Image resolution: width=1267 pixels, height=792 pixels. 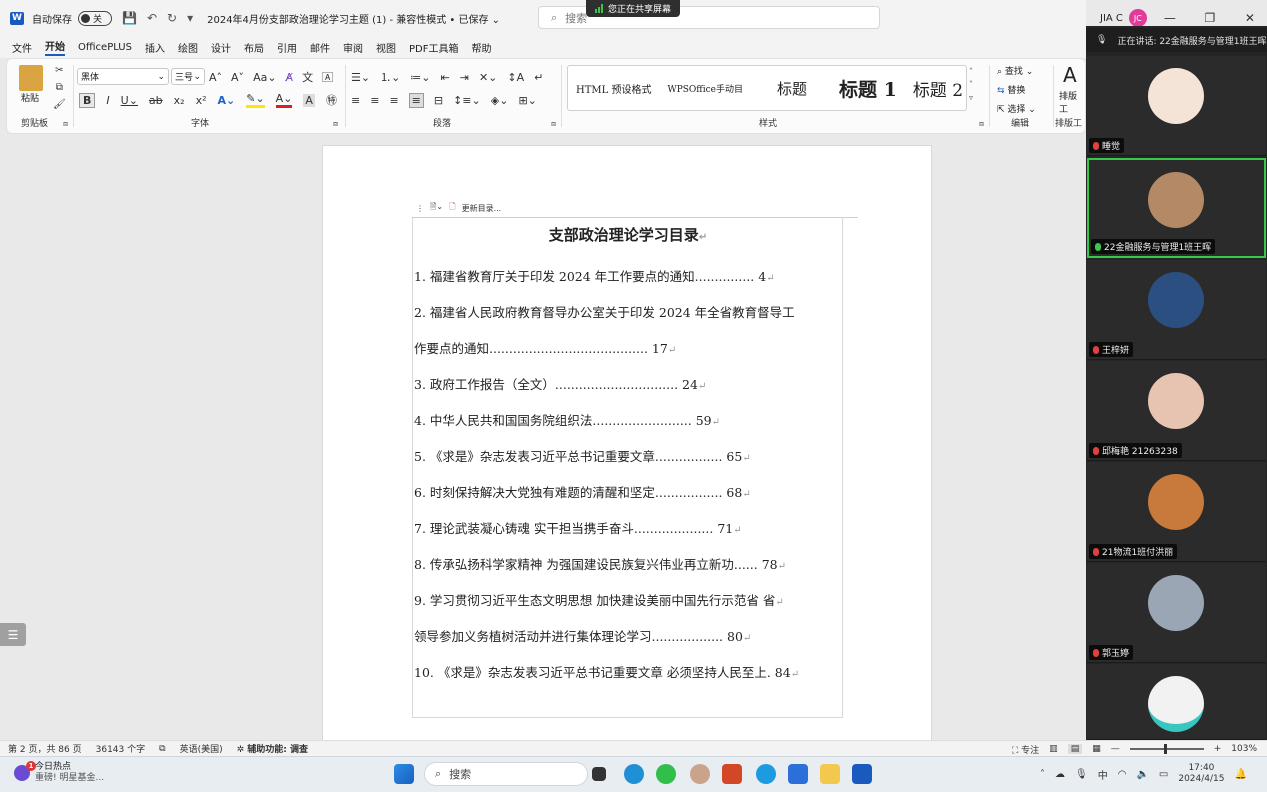 I want to click on restore-icon: ❐, so click(x=1210, y=18).